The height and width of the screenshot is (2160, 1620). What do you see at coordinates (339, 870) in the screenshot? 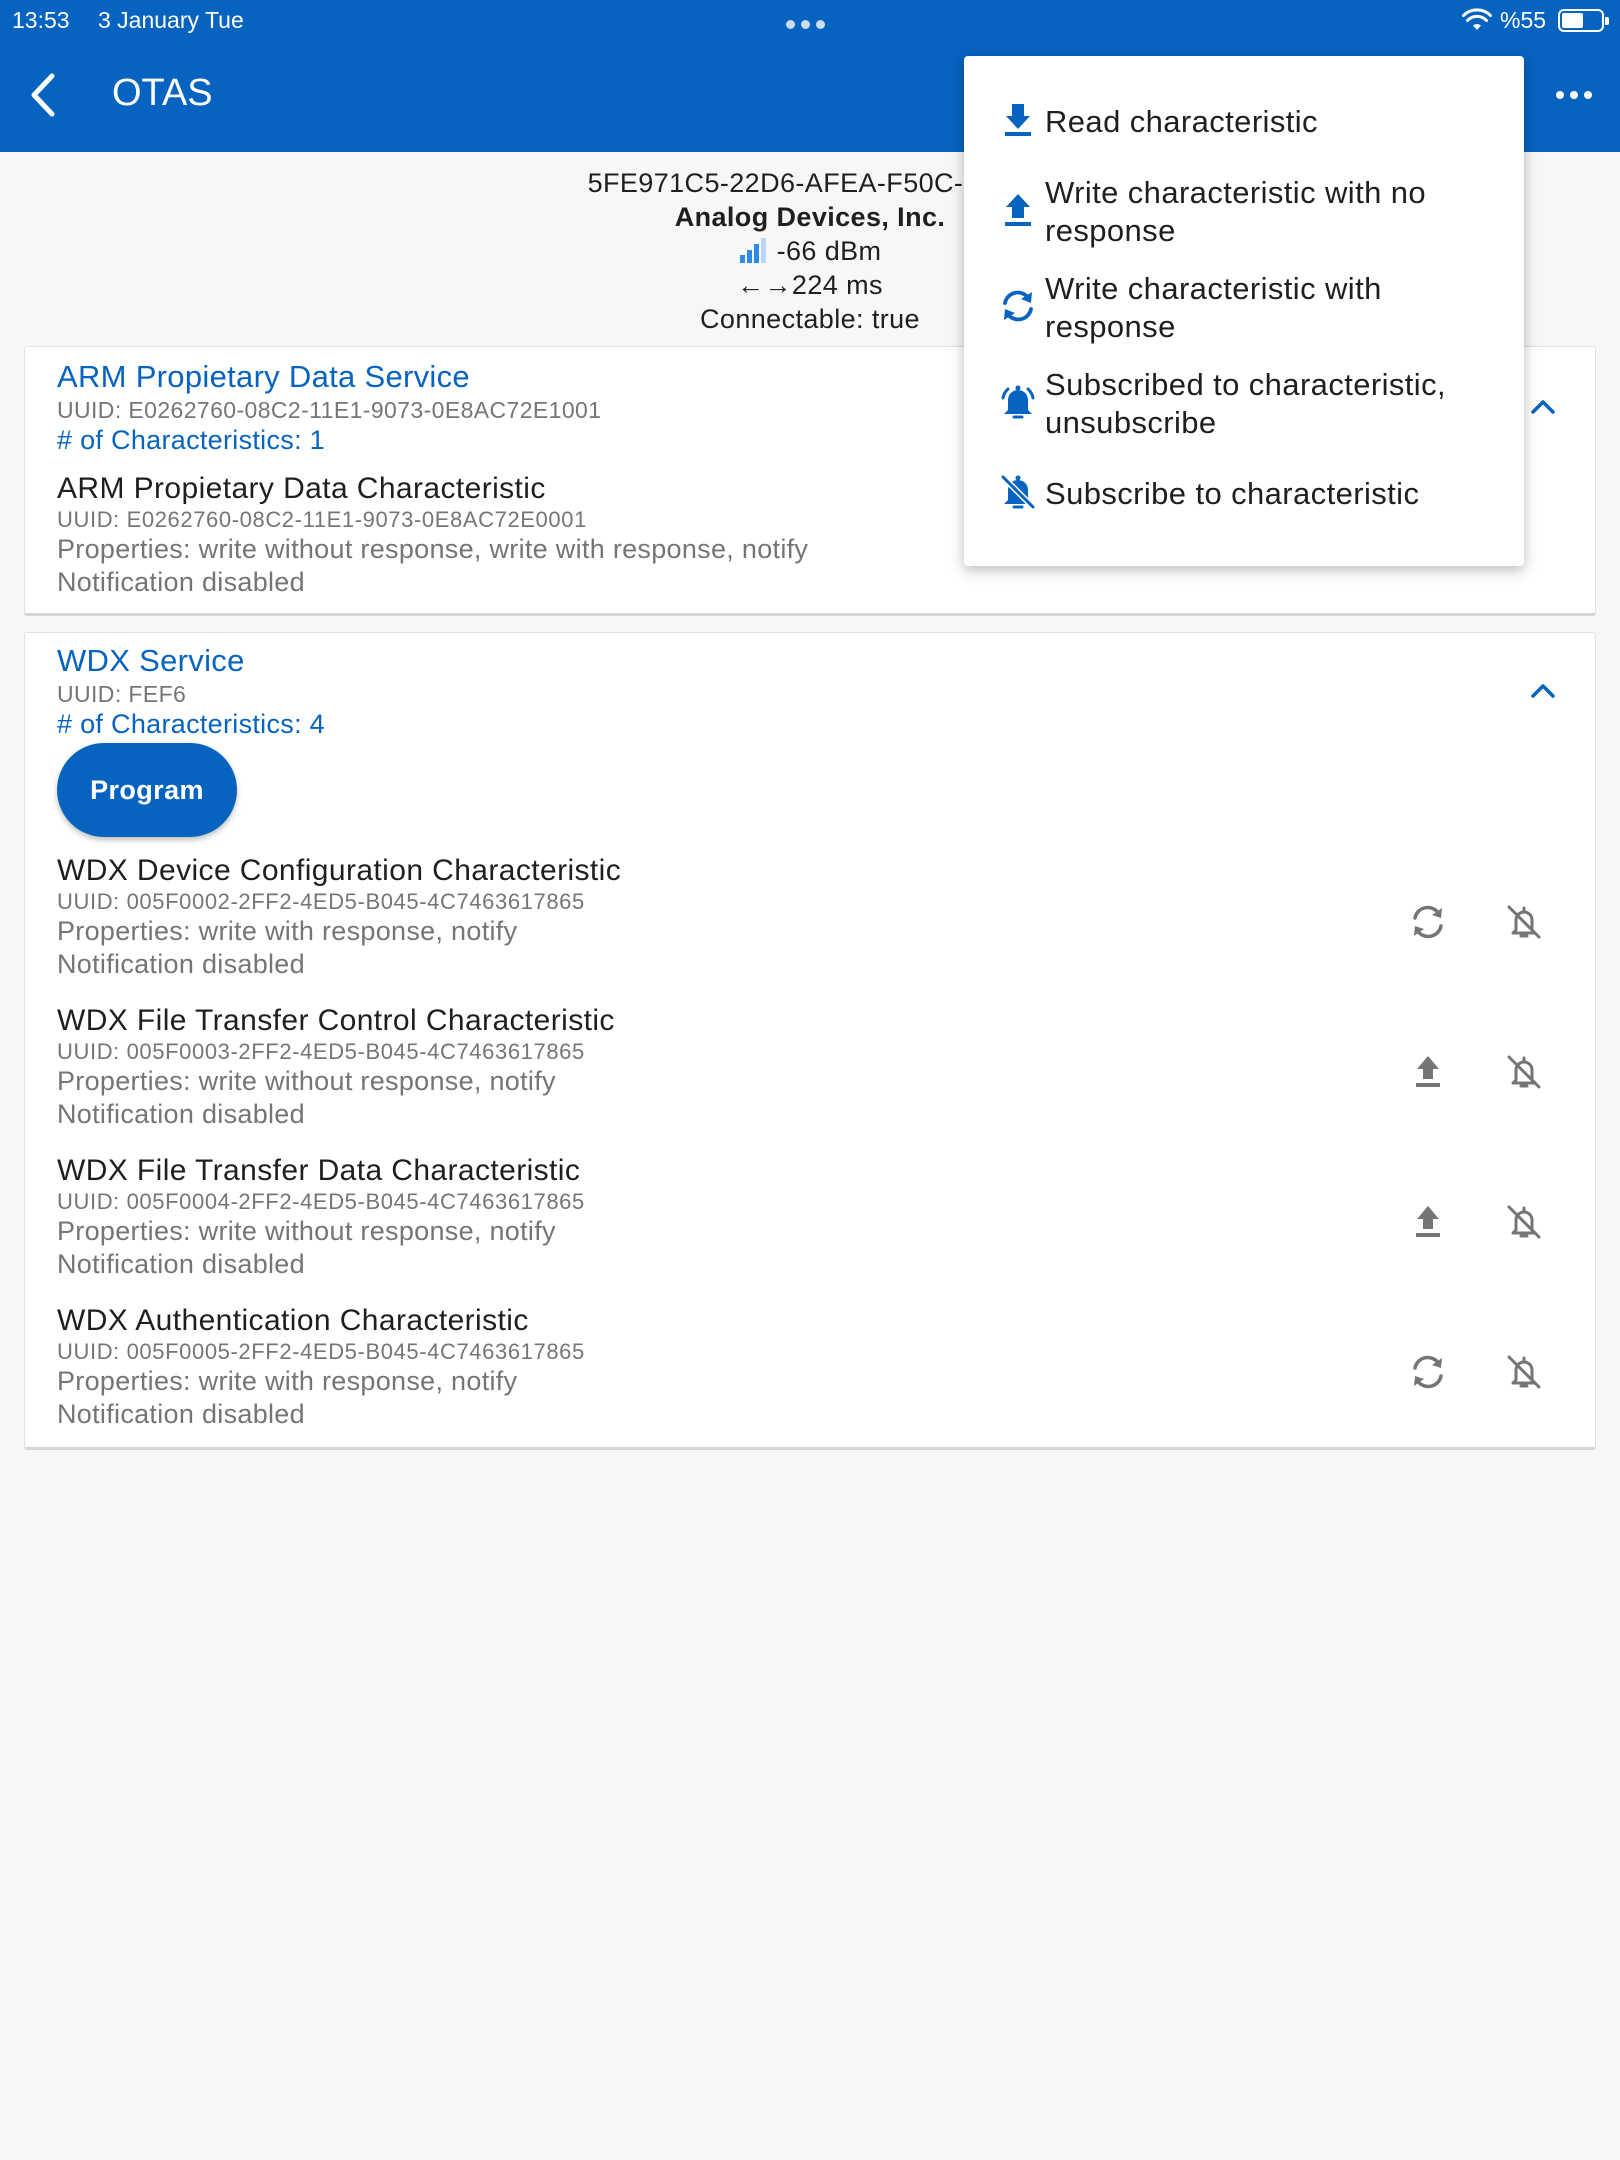
I see `characteristic-name: WDX Device Configuration Characteristic` at bounding box center [339, 870].